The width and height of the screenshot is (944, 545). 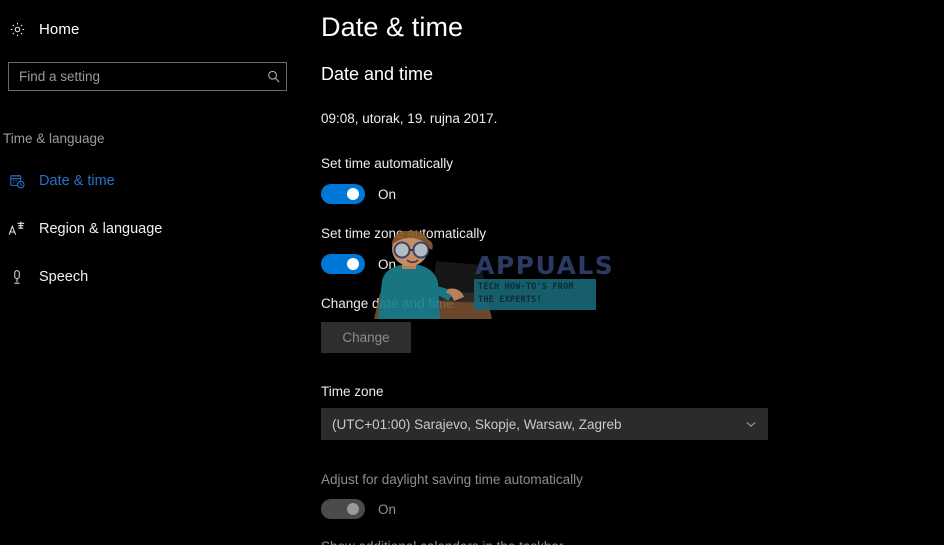 I want to click on watermark-tagline-line2: THE EXPERTS!, so click(x=510, y=300).